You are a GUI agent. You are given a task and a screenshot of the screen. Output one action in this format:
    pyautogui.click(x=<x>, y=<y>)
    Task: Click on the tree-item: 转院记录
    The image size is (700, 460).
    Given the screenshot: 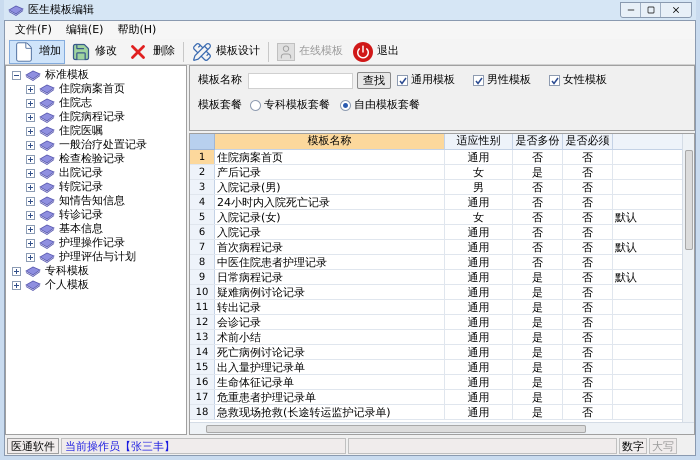 What is the action you would take?
    pyautogui.click(x=81, y=187)
    